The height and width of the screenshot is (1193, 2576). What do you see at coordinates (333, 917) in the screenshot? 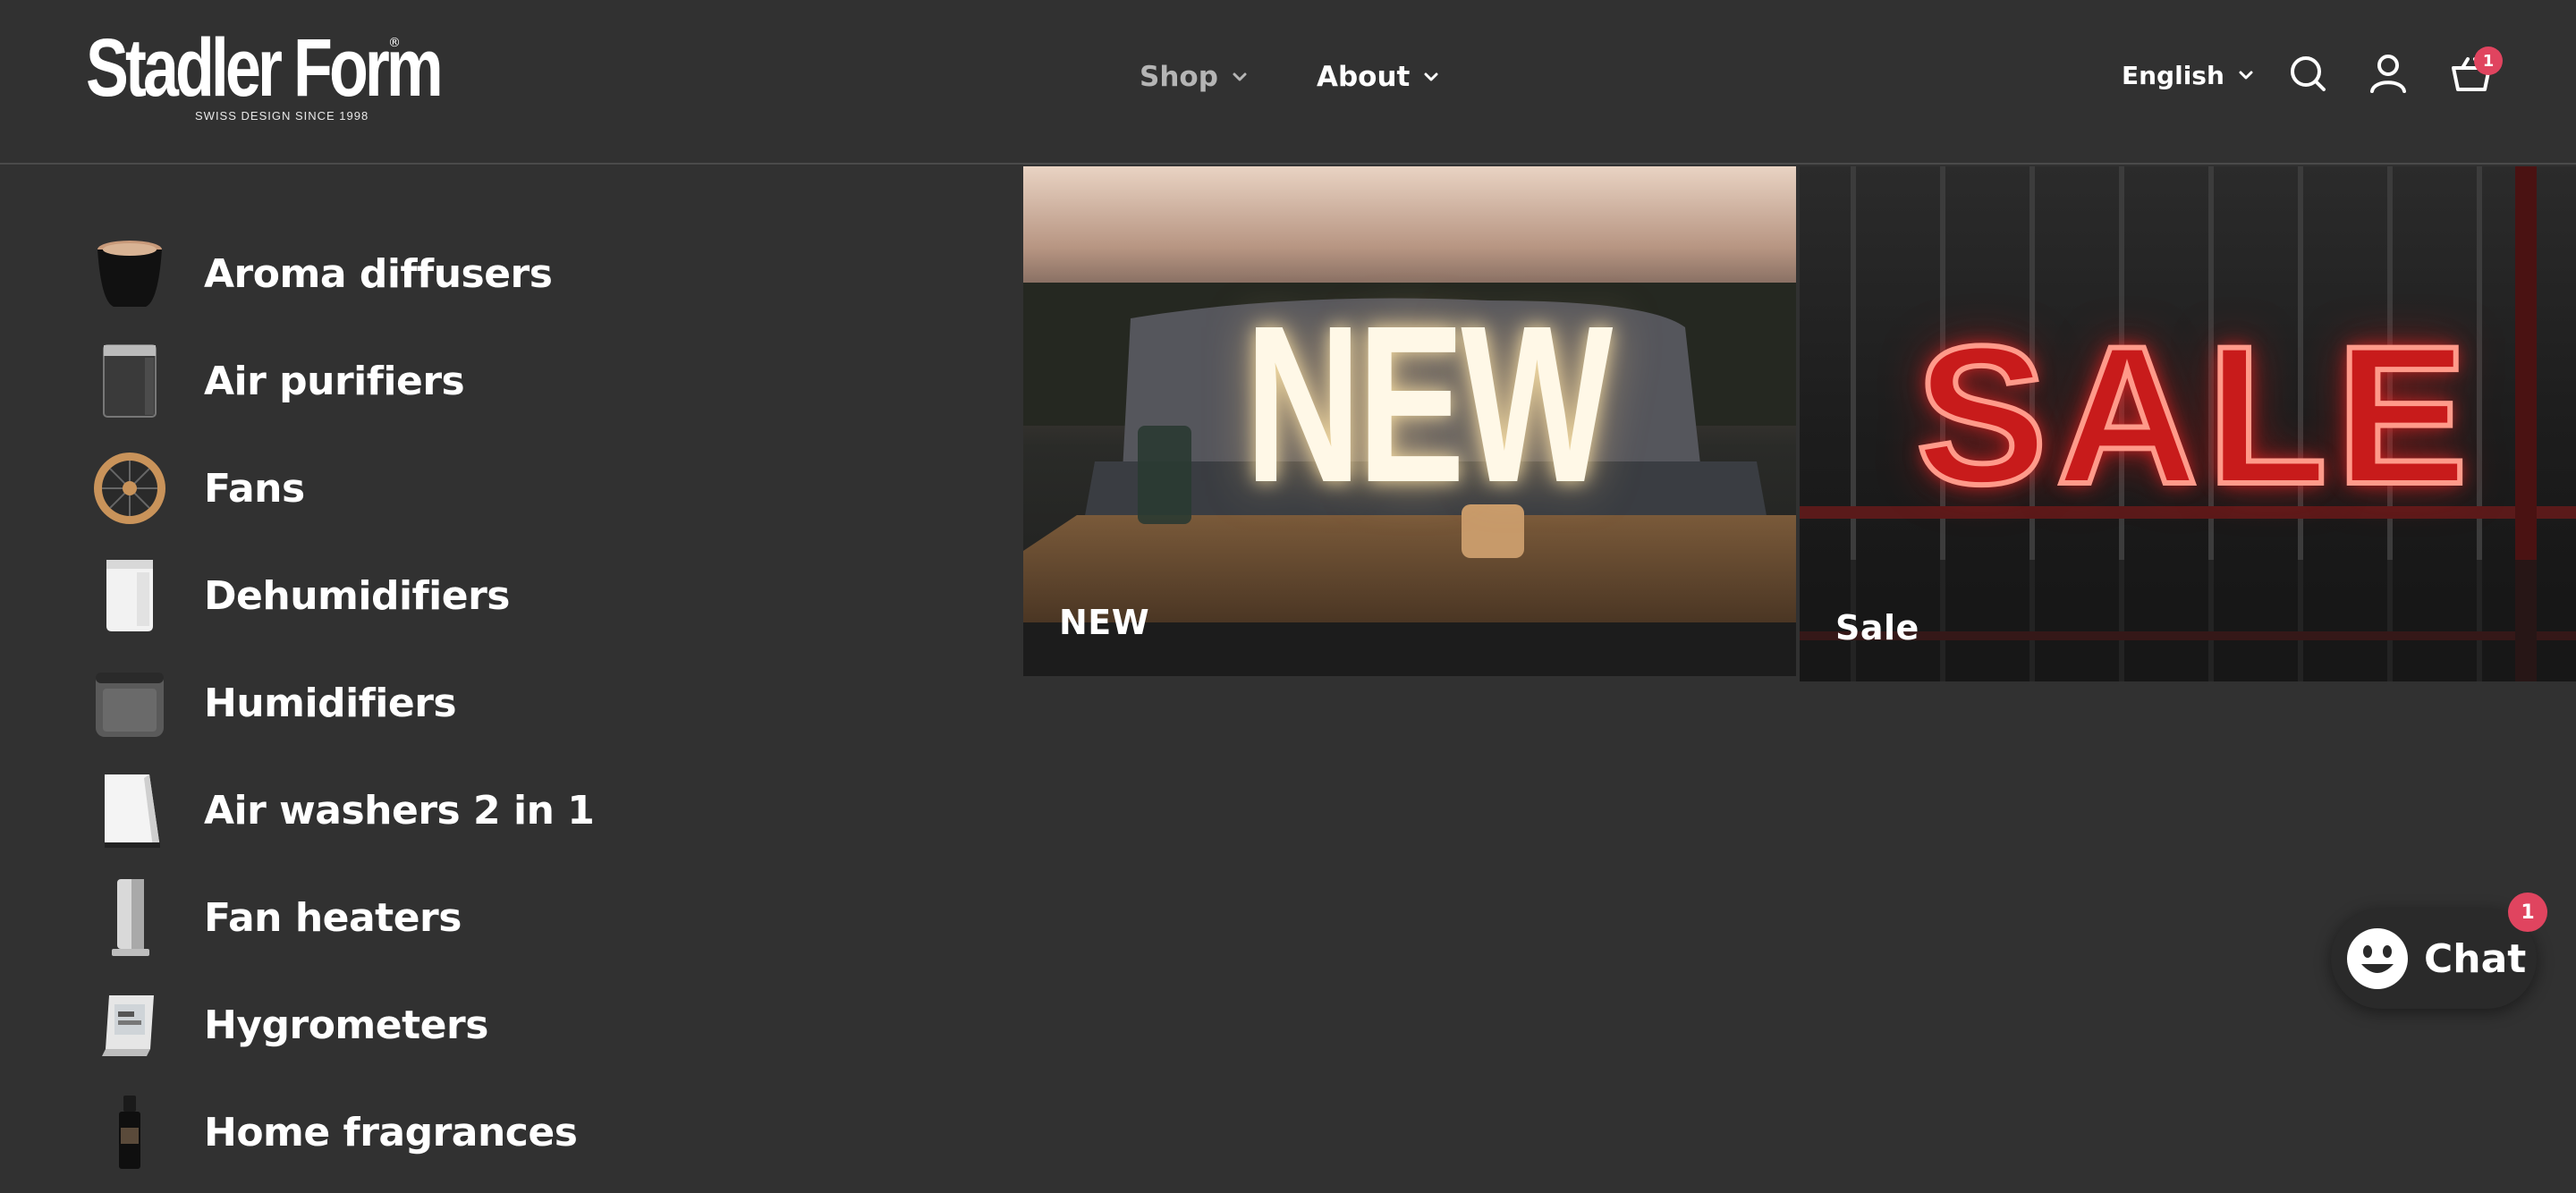
I see `menu-item-label: Fan heaters` at bounding box center [333, 917].